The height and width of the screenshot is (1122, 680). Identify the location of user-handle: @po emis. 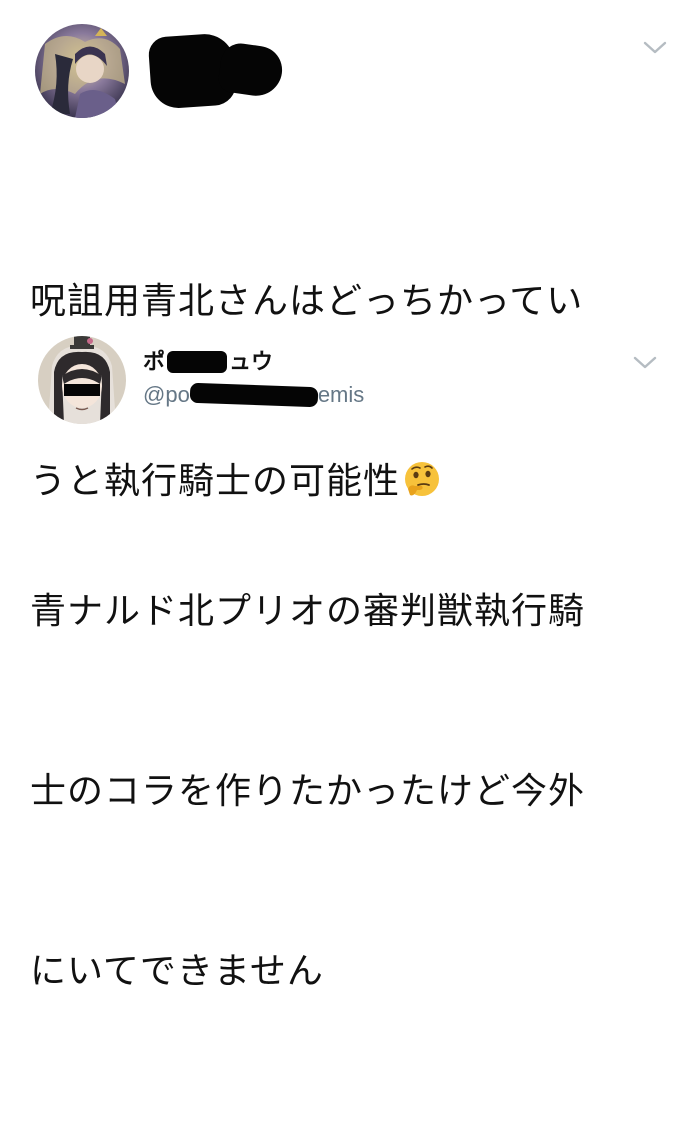
(253, 395).